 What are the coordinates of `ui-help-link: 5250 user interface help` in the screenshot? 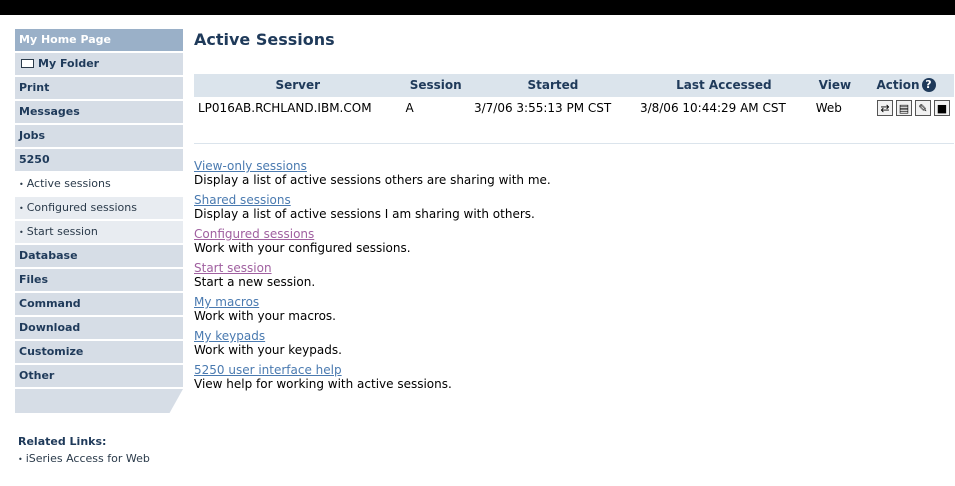 It's located at (574, 370).